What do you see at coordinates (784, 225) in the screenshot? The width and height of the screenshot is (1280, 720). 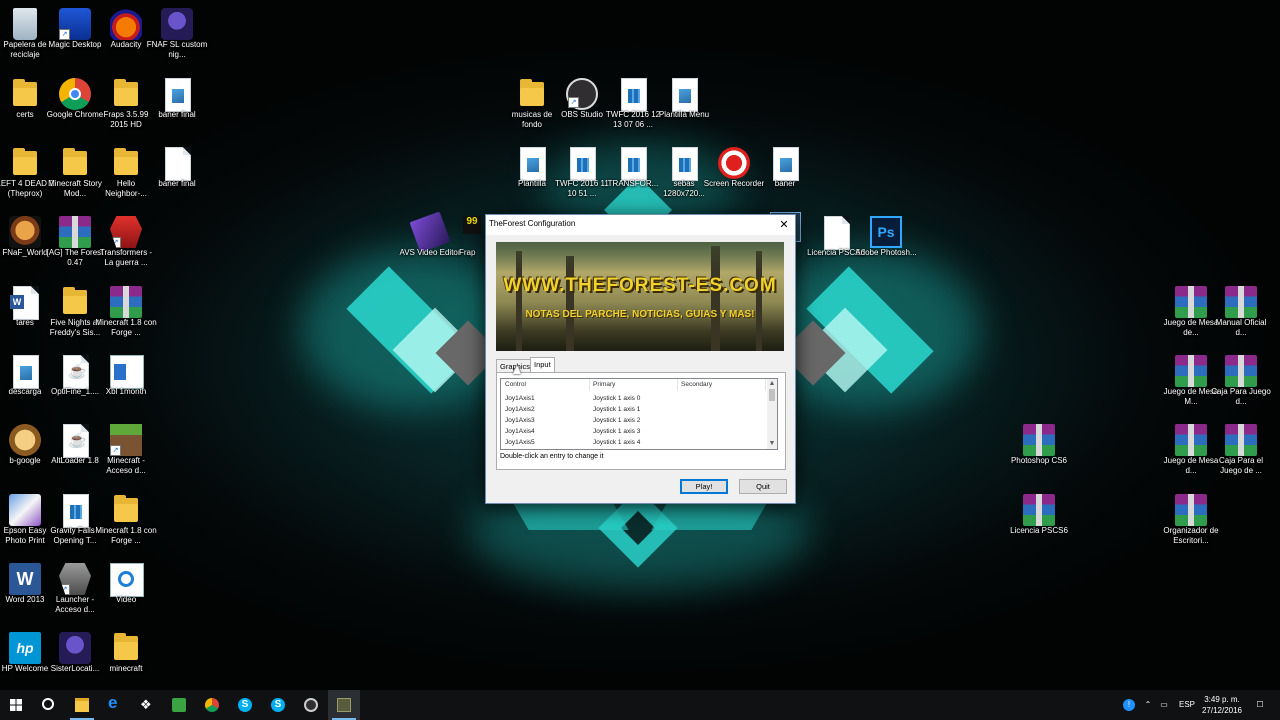 I see `close-icon: ✕` at bounding box center [784, 225].